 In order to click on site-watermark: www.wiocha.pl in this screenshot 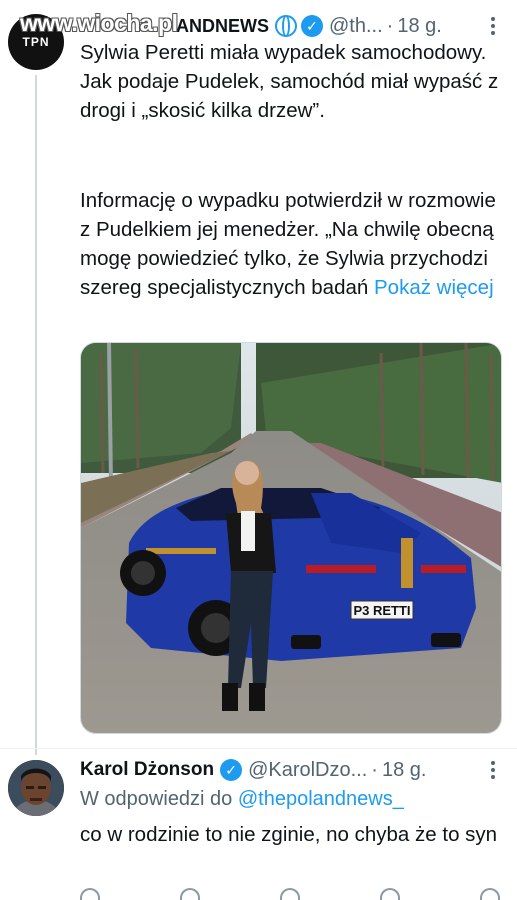, I will do `click(99, 23)`.